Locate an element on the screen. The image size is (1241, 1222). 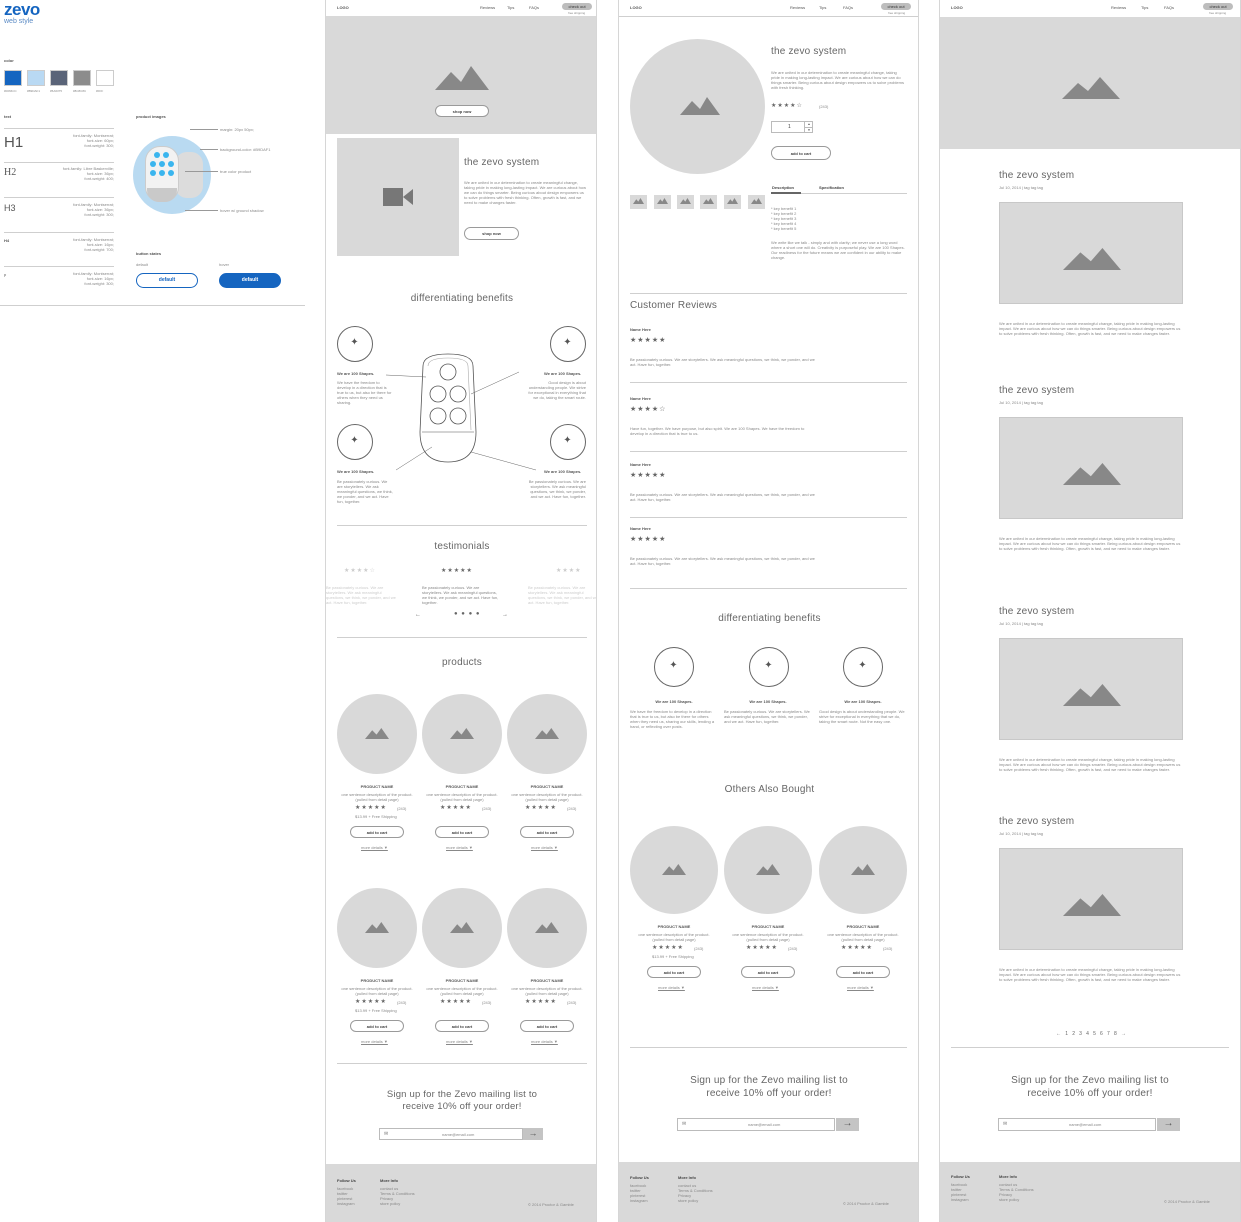
testimonial-next-arrow: → is located at coordinates (505, 615).